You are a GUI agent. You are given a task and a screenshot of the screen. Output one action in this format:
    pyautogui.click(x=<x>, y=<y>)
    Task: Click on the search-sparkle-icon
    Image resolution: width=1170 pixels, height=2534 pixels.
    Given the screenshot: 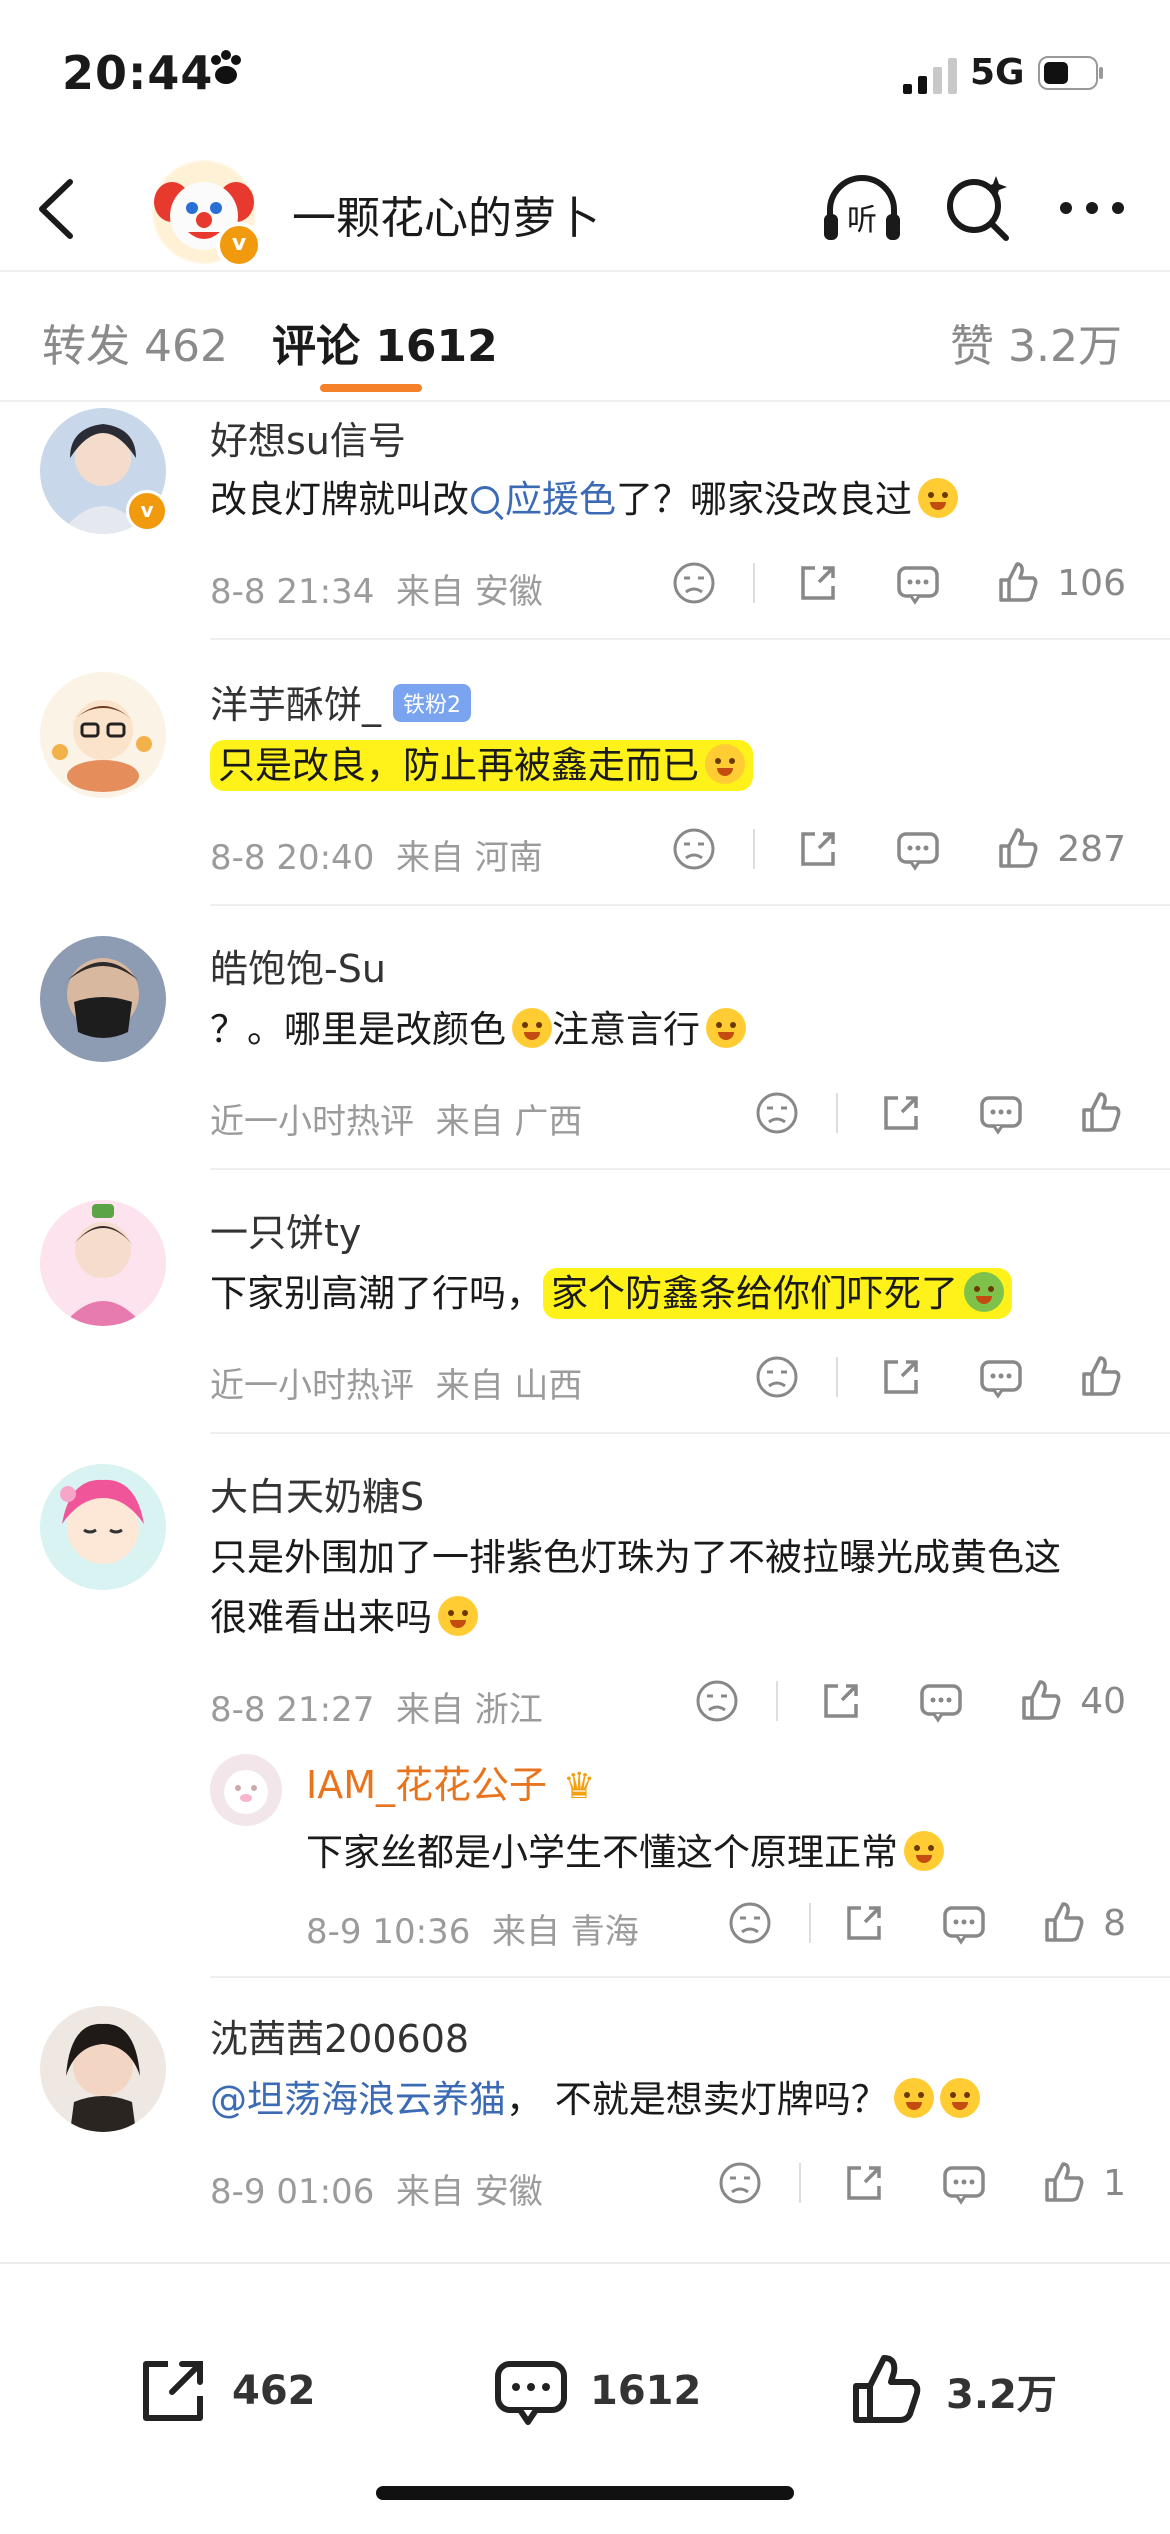 What is the action you would take?
    pyautogui.click(x=978, y=208)
    